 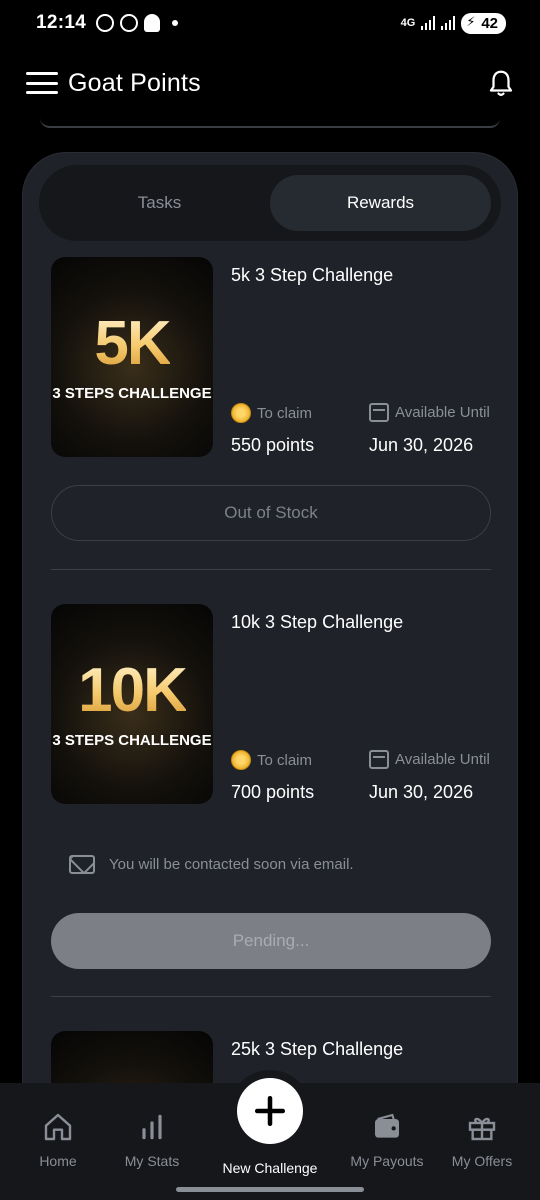 What do you see at coordinates (270, 1189) in the screenshot?
I see `gesture-home-bar` at bounding box center [270, 1189].